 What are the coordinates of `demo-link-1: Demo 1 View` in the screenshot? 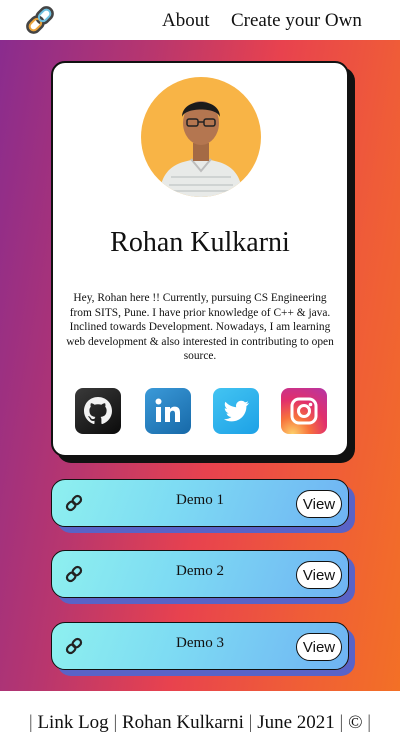 It's located at (200, 503).